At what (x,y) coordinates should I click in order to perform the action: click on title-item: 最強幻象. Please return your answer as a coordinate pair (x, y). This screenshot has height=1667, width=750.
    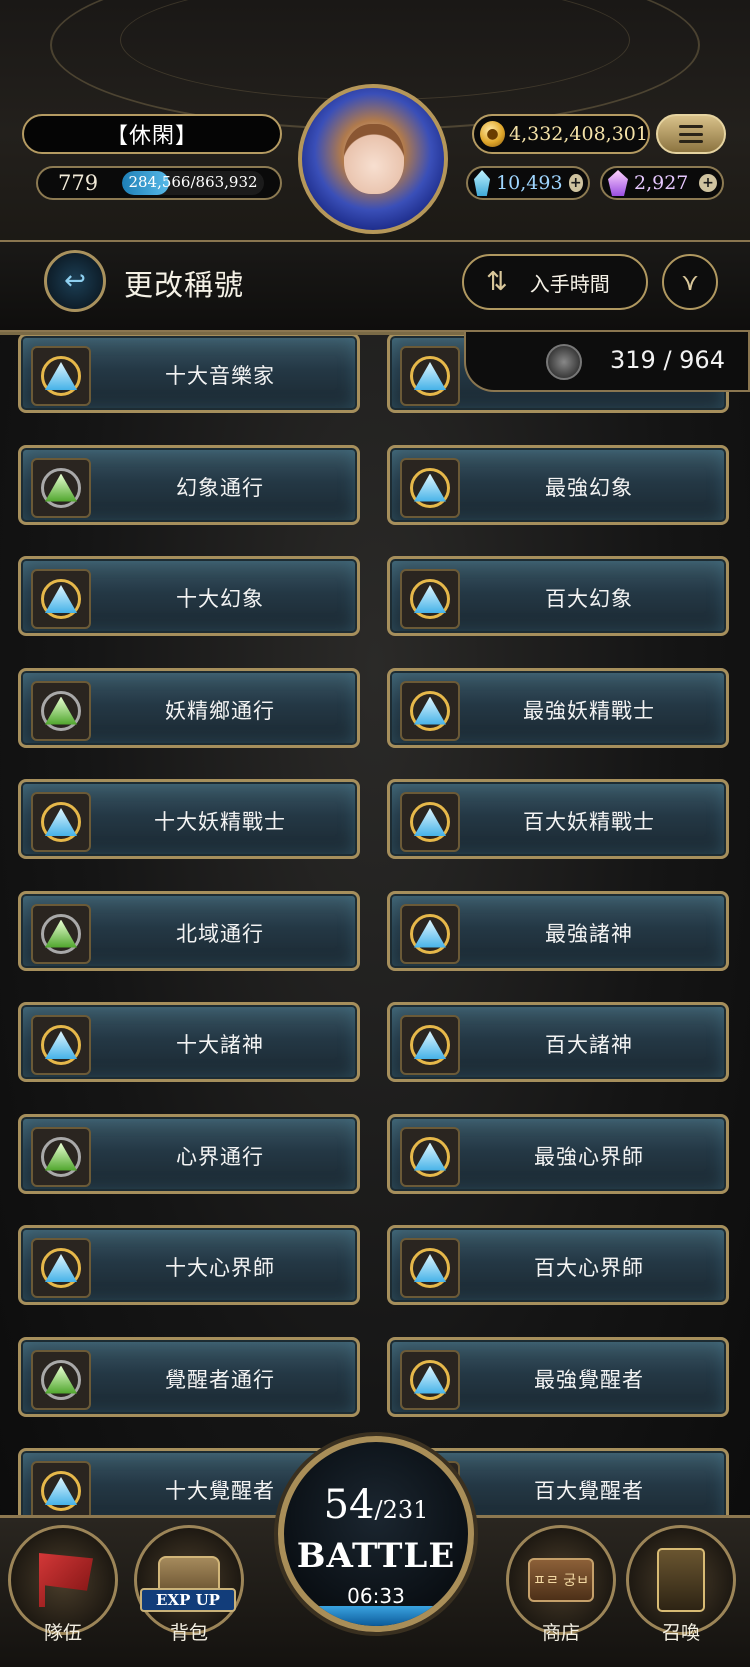
    Looking at the image, I should click on (558, 484).